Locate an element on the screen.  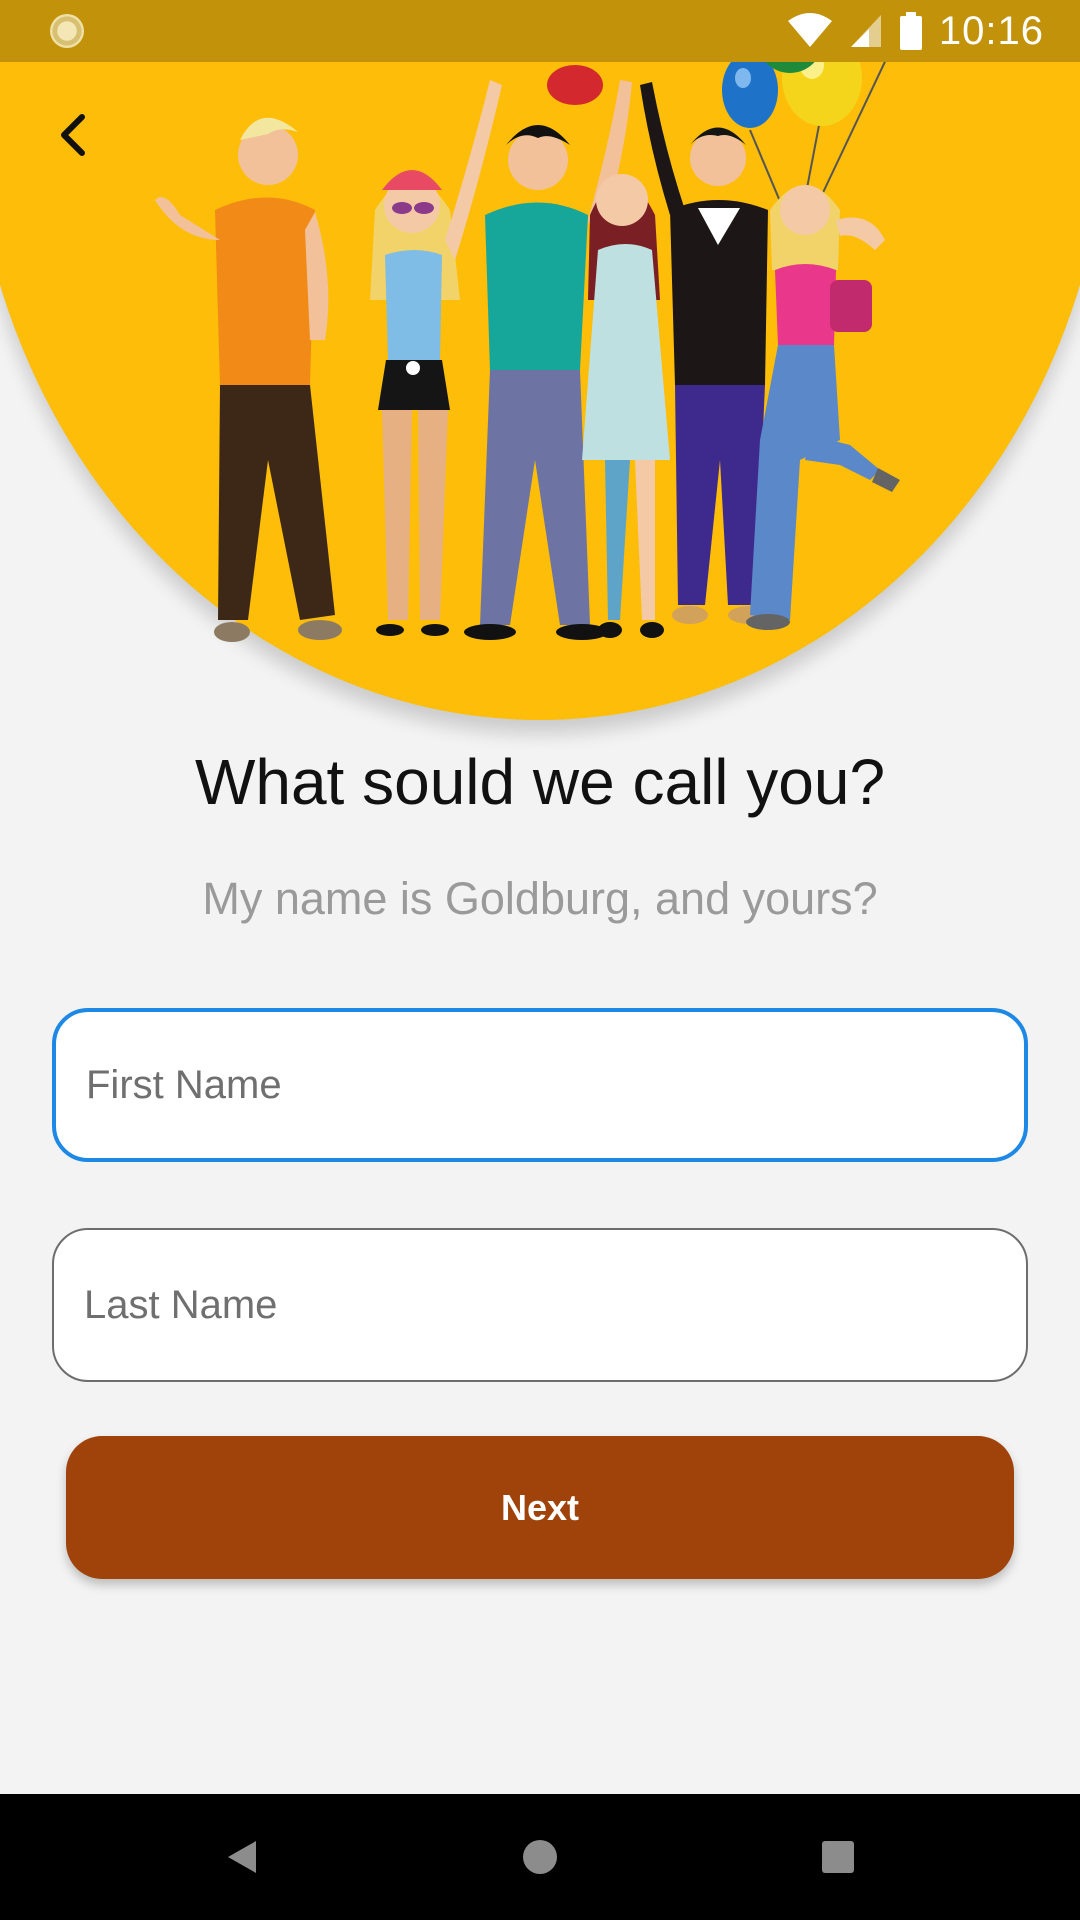
status-icons: 10:16 is located at coordinates (915, 31).